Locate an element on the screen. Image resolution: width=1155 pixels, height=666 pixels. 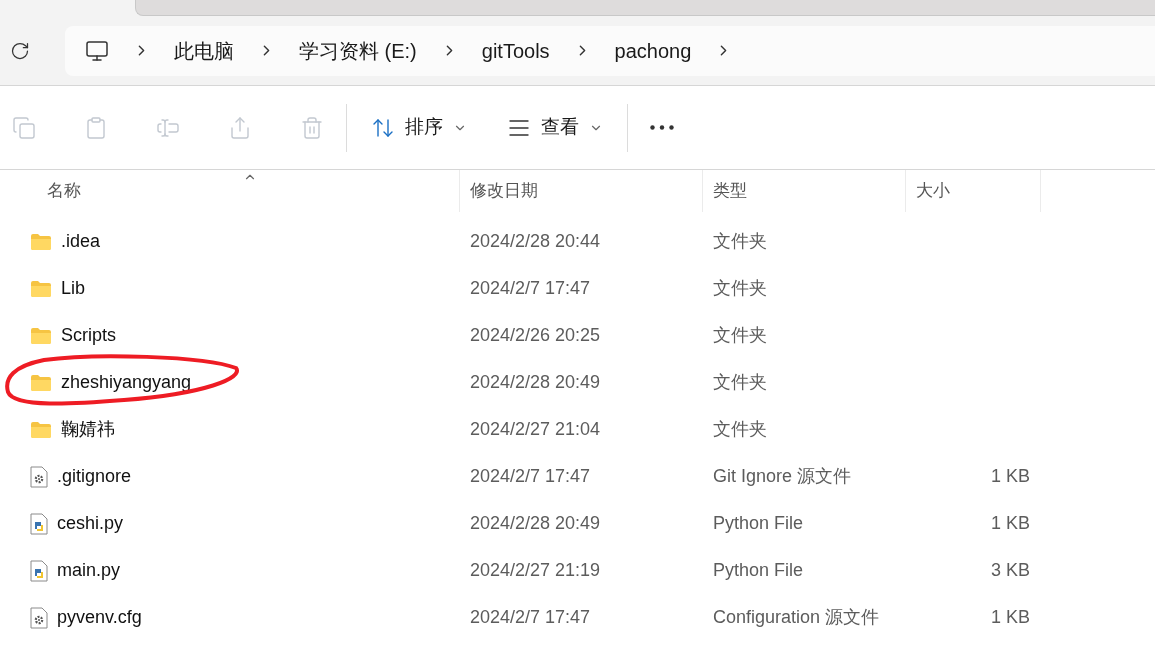
modified-date: 2024/2/27 21:04 is located at coordinates (535, 429).